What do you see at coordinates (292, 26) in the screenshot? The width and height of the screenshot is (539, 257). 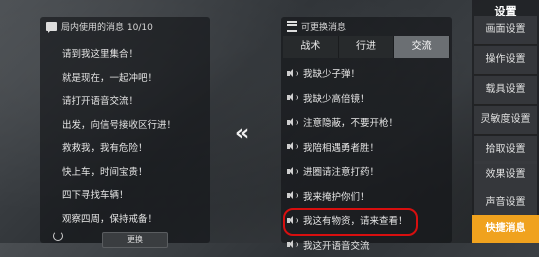 I see `list-icon` at bounding box center [292, 26].